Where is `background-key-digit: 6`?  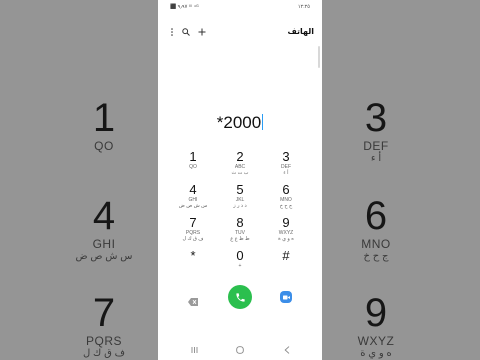
background-key-digit: 6 is located at coordinates (376, 216).